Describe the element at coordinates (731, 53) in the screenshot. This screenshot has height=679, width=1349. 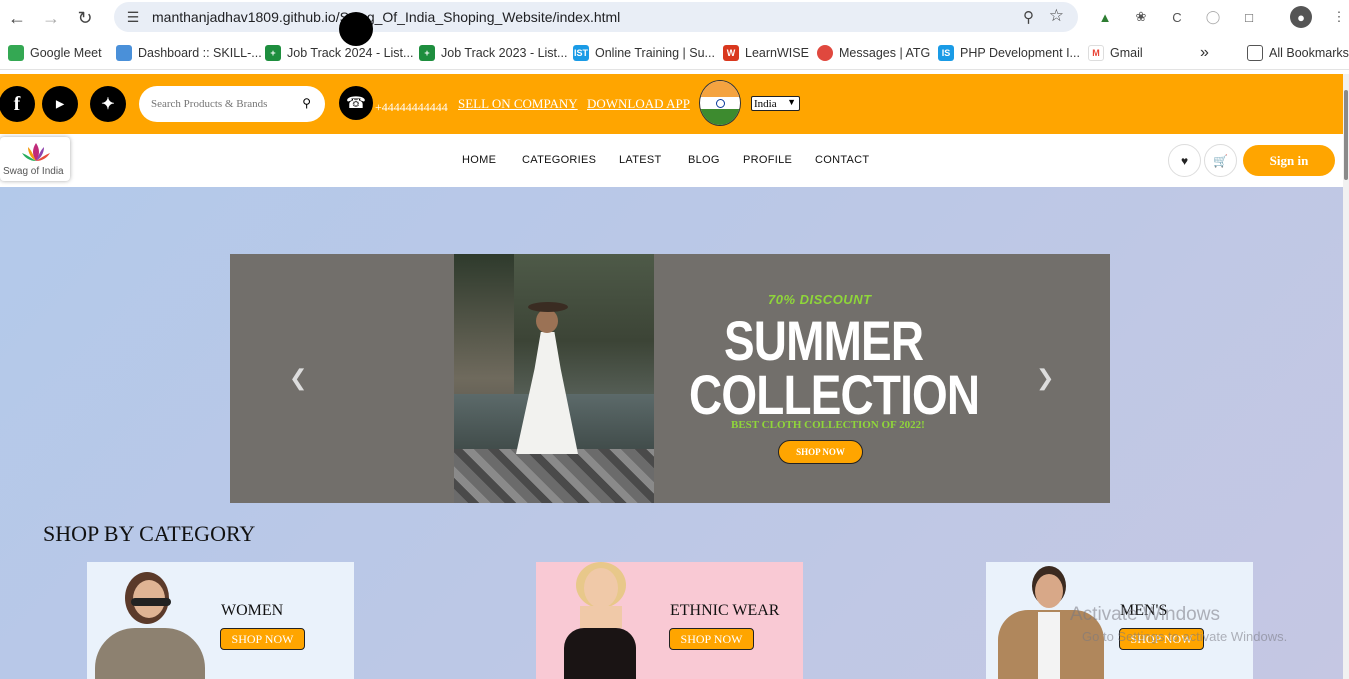
I see `learnwise-icon: W` at that location.